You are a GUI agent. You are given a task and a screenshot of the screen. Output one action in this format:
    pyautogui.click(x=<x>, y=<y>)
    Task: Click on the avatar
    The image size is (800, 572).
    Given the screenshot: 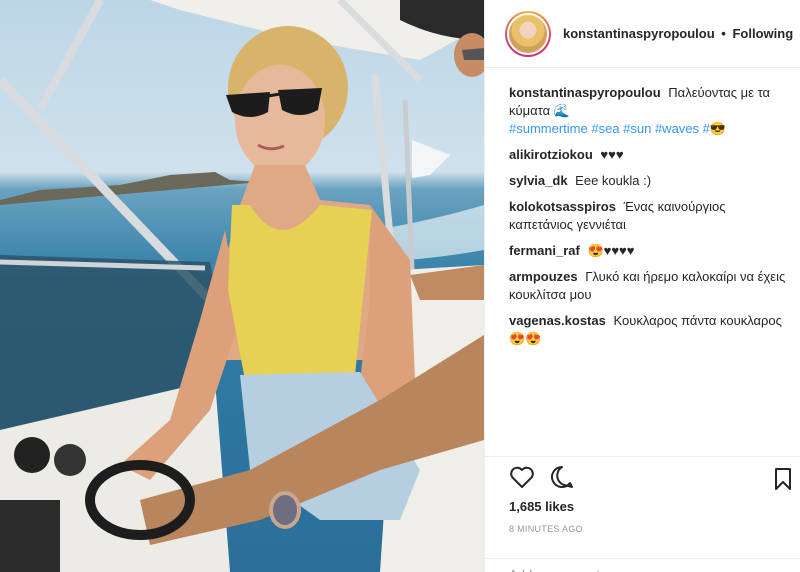 What is the action you would take?
    pyautogui.click(x=528, y=33)
    